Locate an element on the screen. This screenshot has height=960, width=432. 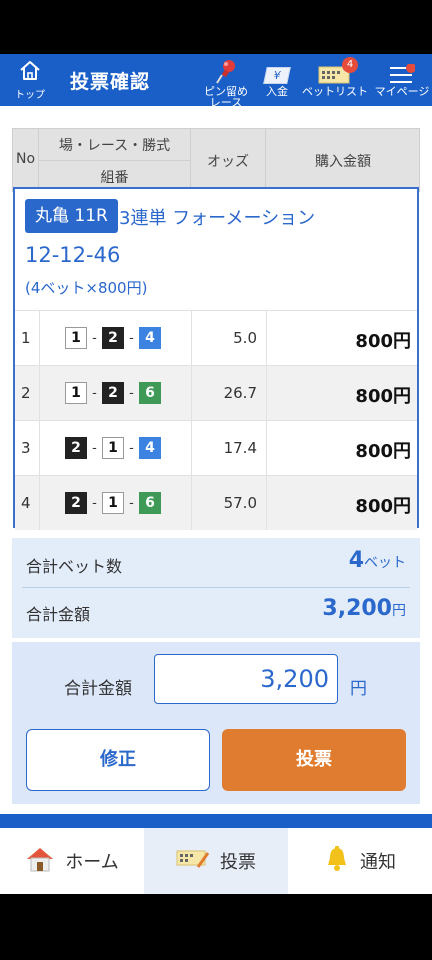
pinned-race-button: ピン留め レース is located at coordinates (226, 83).